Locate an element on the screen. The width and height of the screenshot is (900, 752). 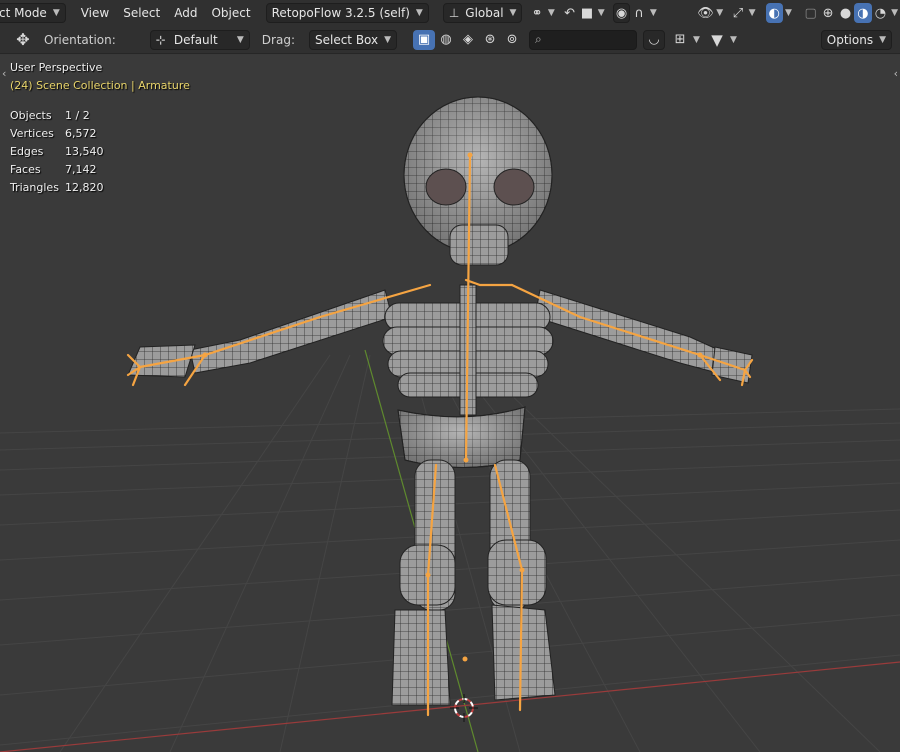
axes-icon: ⊥ is located at coordinates (454, 13).